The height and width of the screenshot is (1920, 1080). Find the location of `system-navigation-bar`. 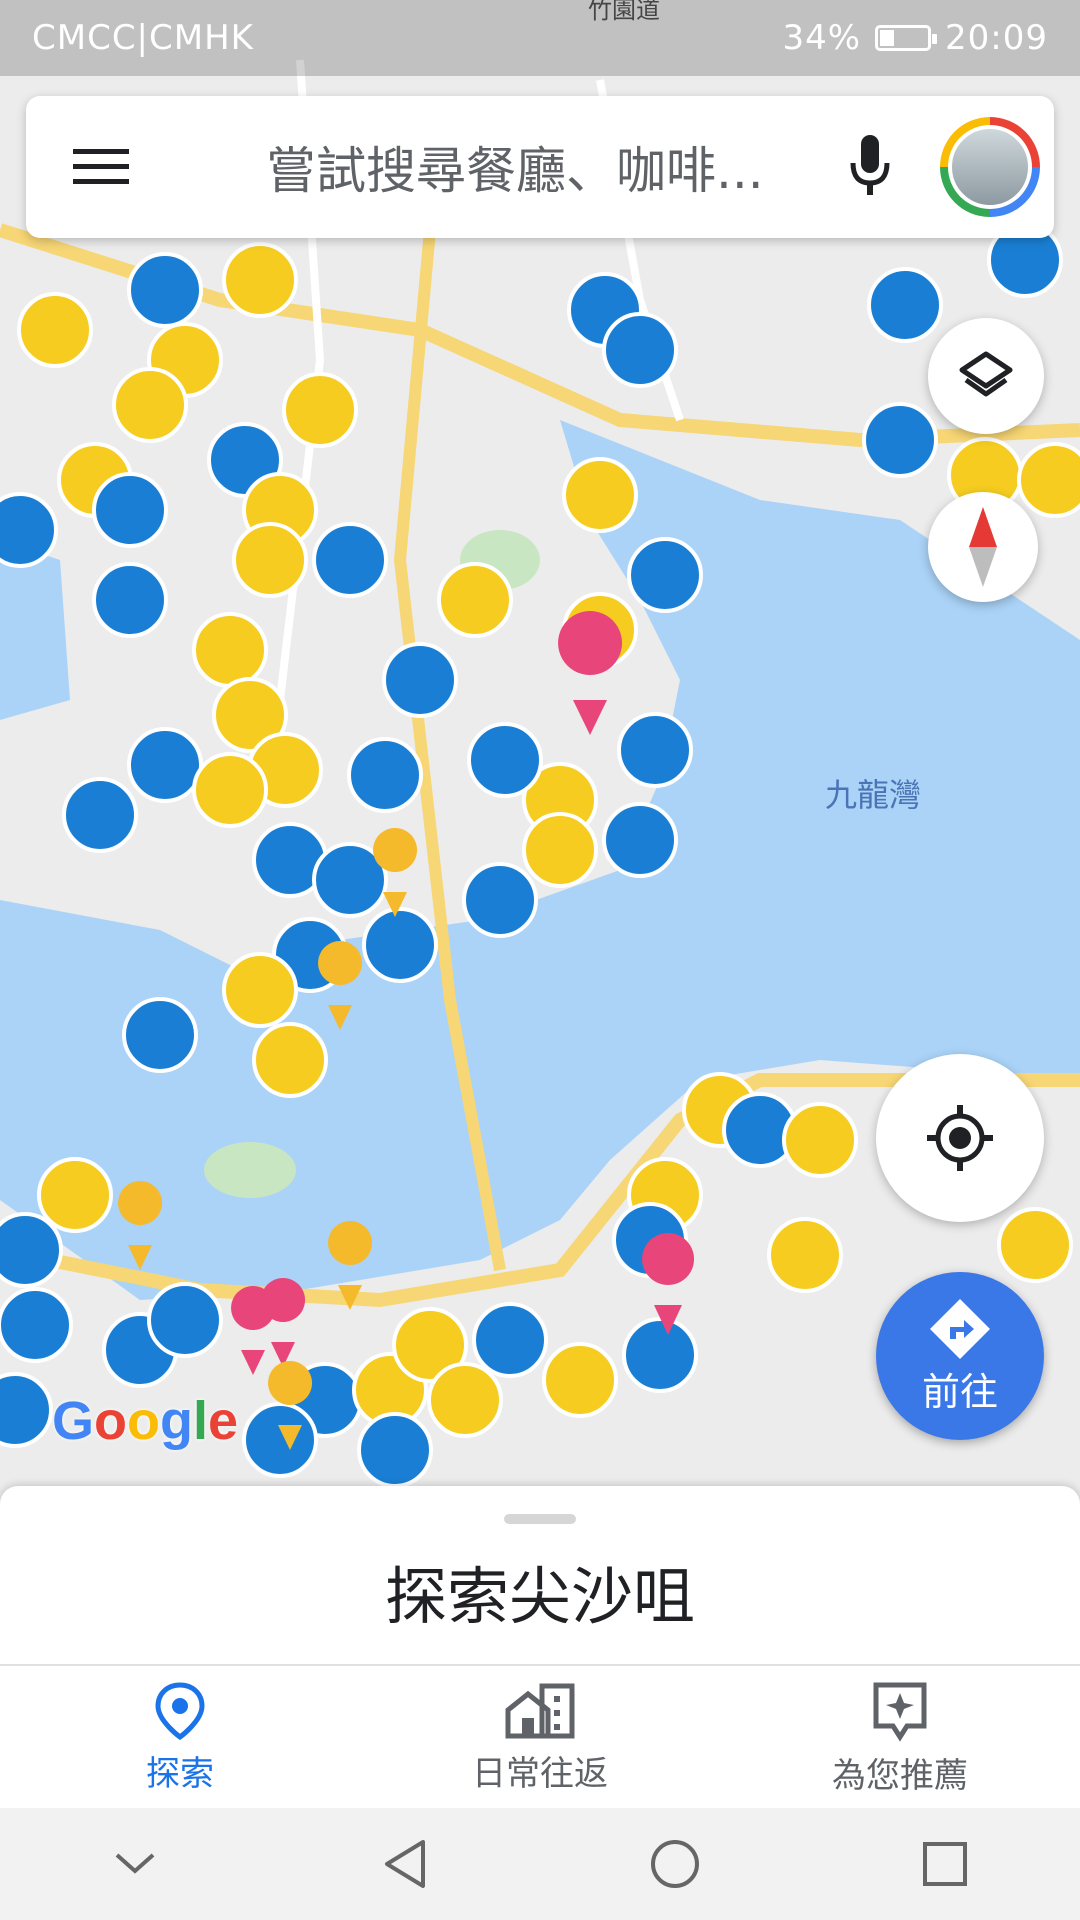

system-navigation-bar is located at coordinates (540, 1864).